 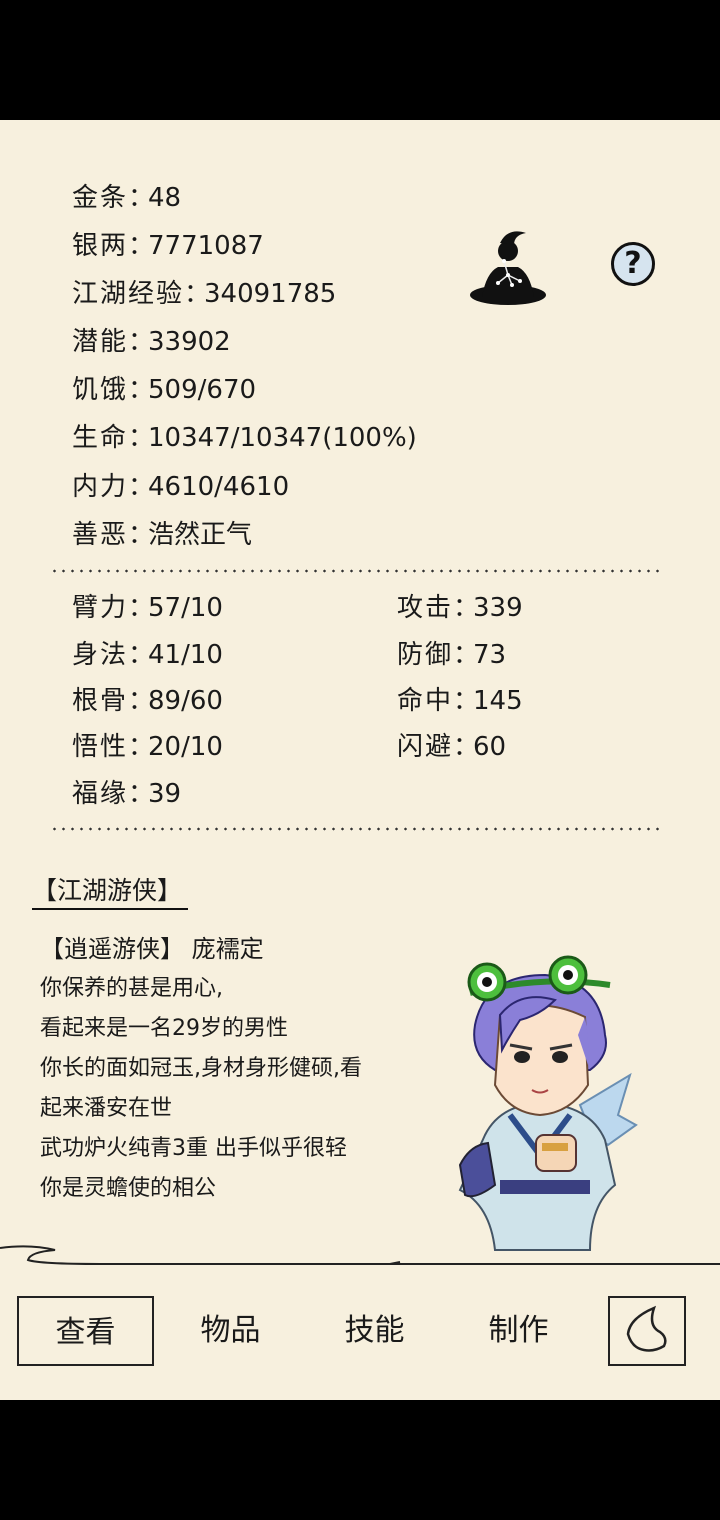 I want to click on profile-title: 【逍遥游侠】 庞襦定, so click(x=152, y=949).